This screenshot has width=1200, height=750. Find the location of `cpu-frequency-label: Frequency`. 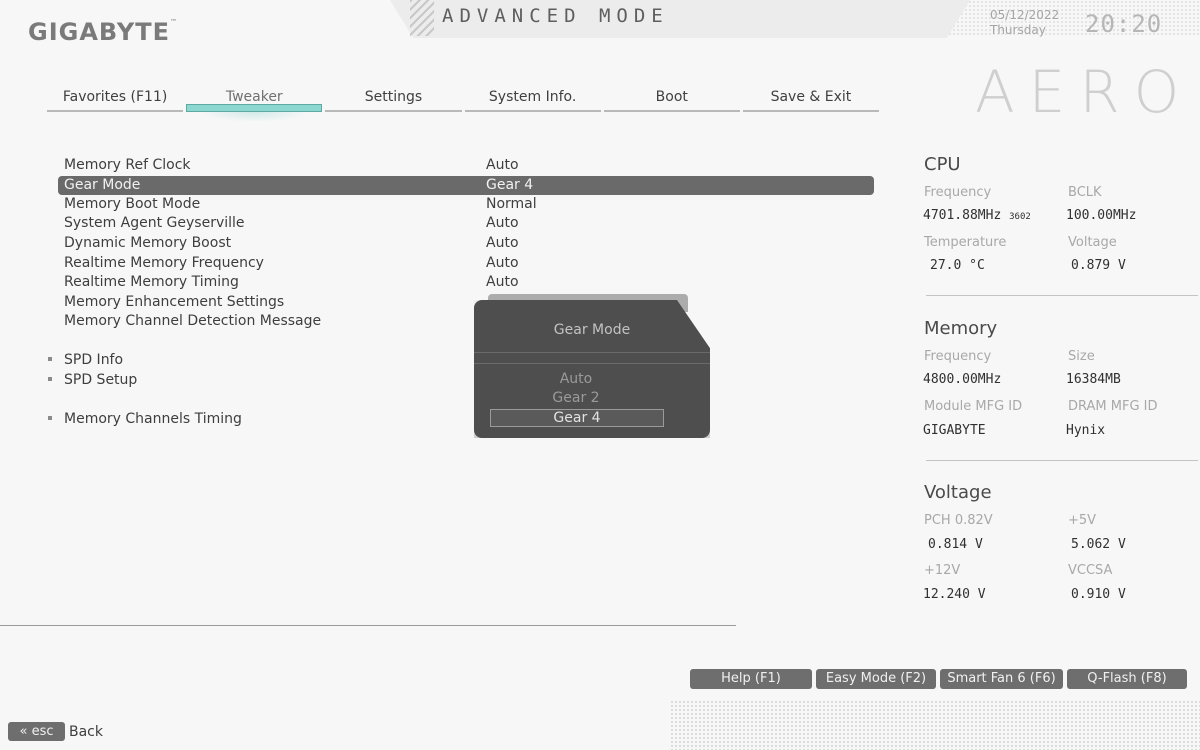

cpu-frequency-label: Frequency is located at coordinates (958, 192).